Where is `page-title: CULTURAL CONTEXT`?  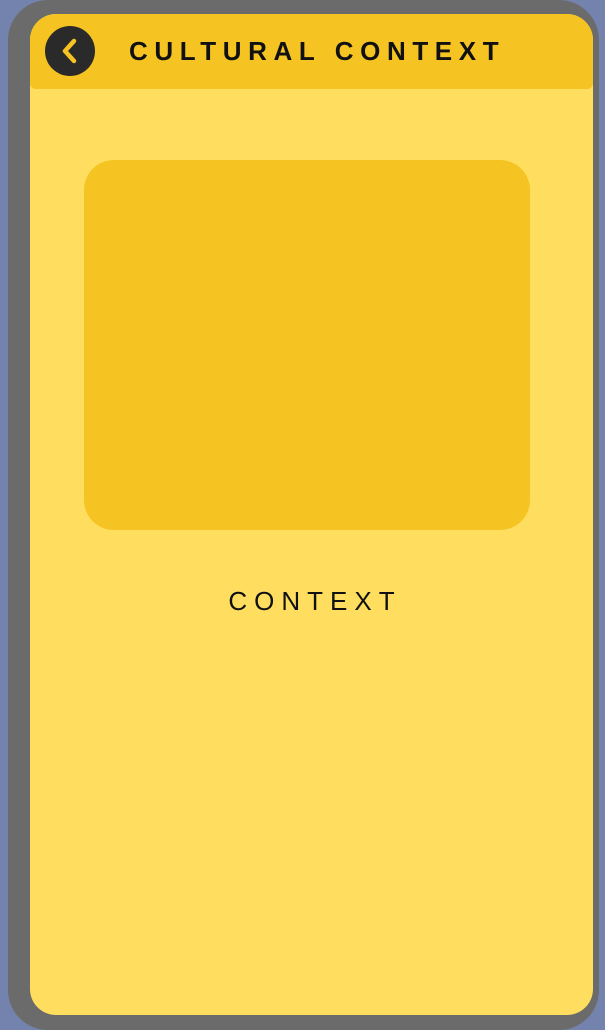 page-title: CULTURAL CONTEXT is located at coordinates (317, 51).